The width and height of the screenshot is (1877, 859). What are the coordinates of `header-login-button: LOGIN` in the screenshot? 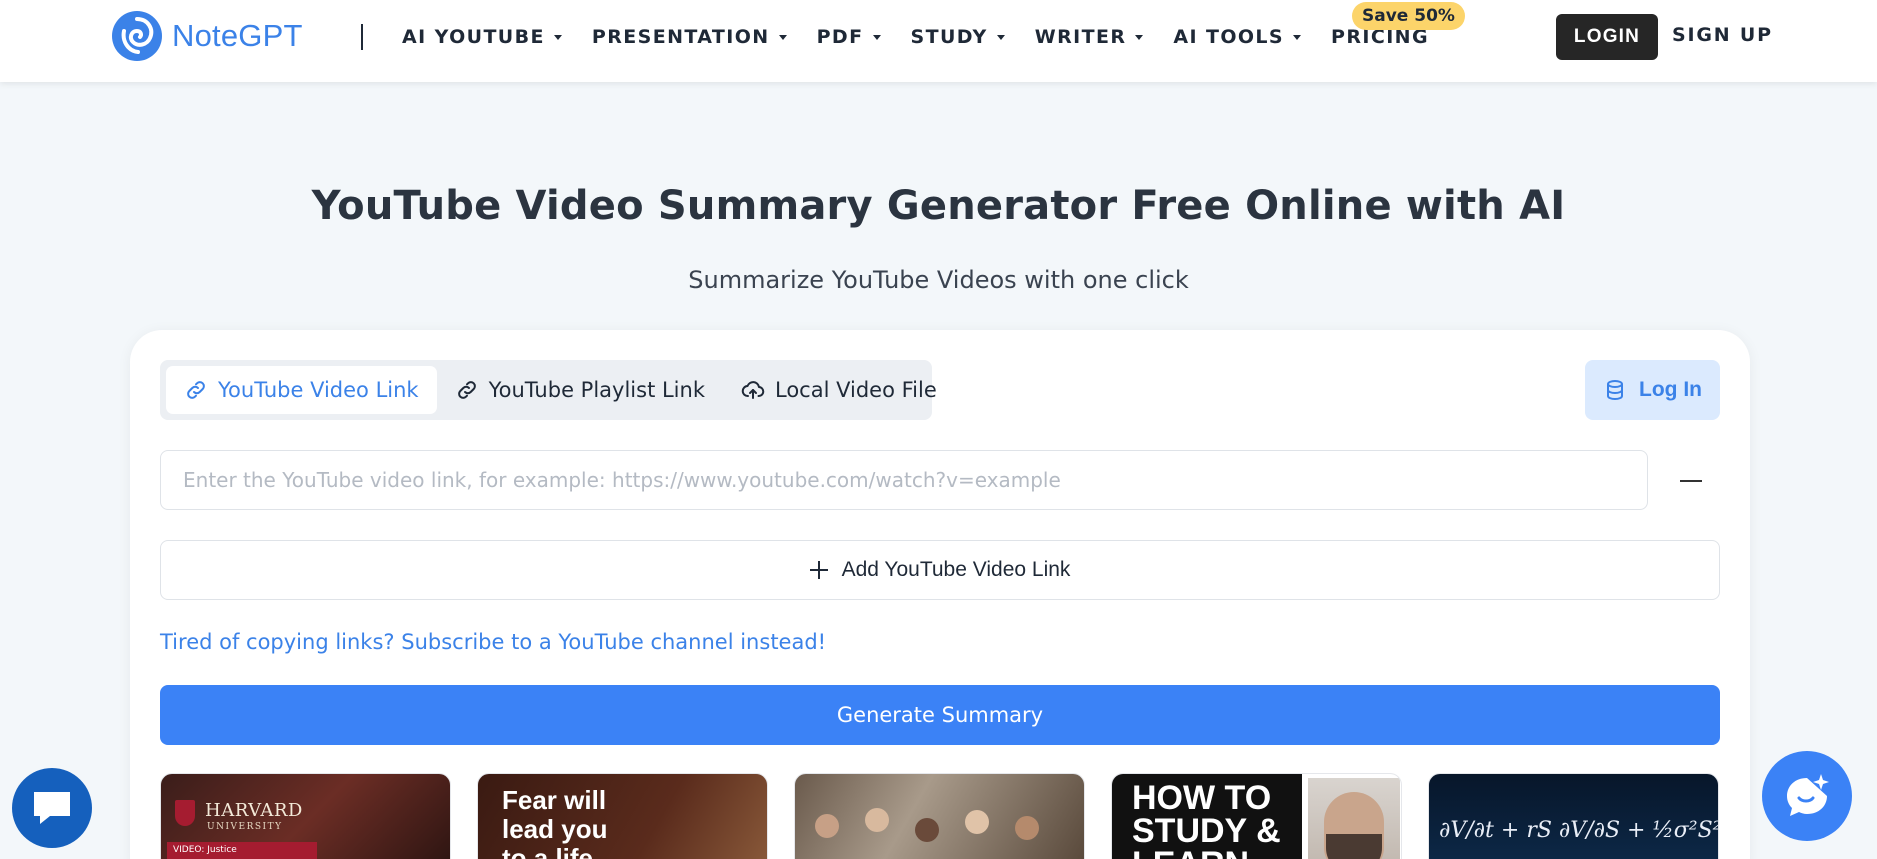 It's located at (1607, 37).